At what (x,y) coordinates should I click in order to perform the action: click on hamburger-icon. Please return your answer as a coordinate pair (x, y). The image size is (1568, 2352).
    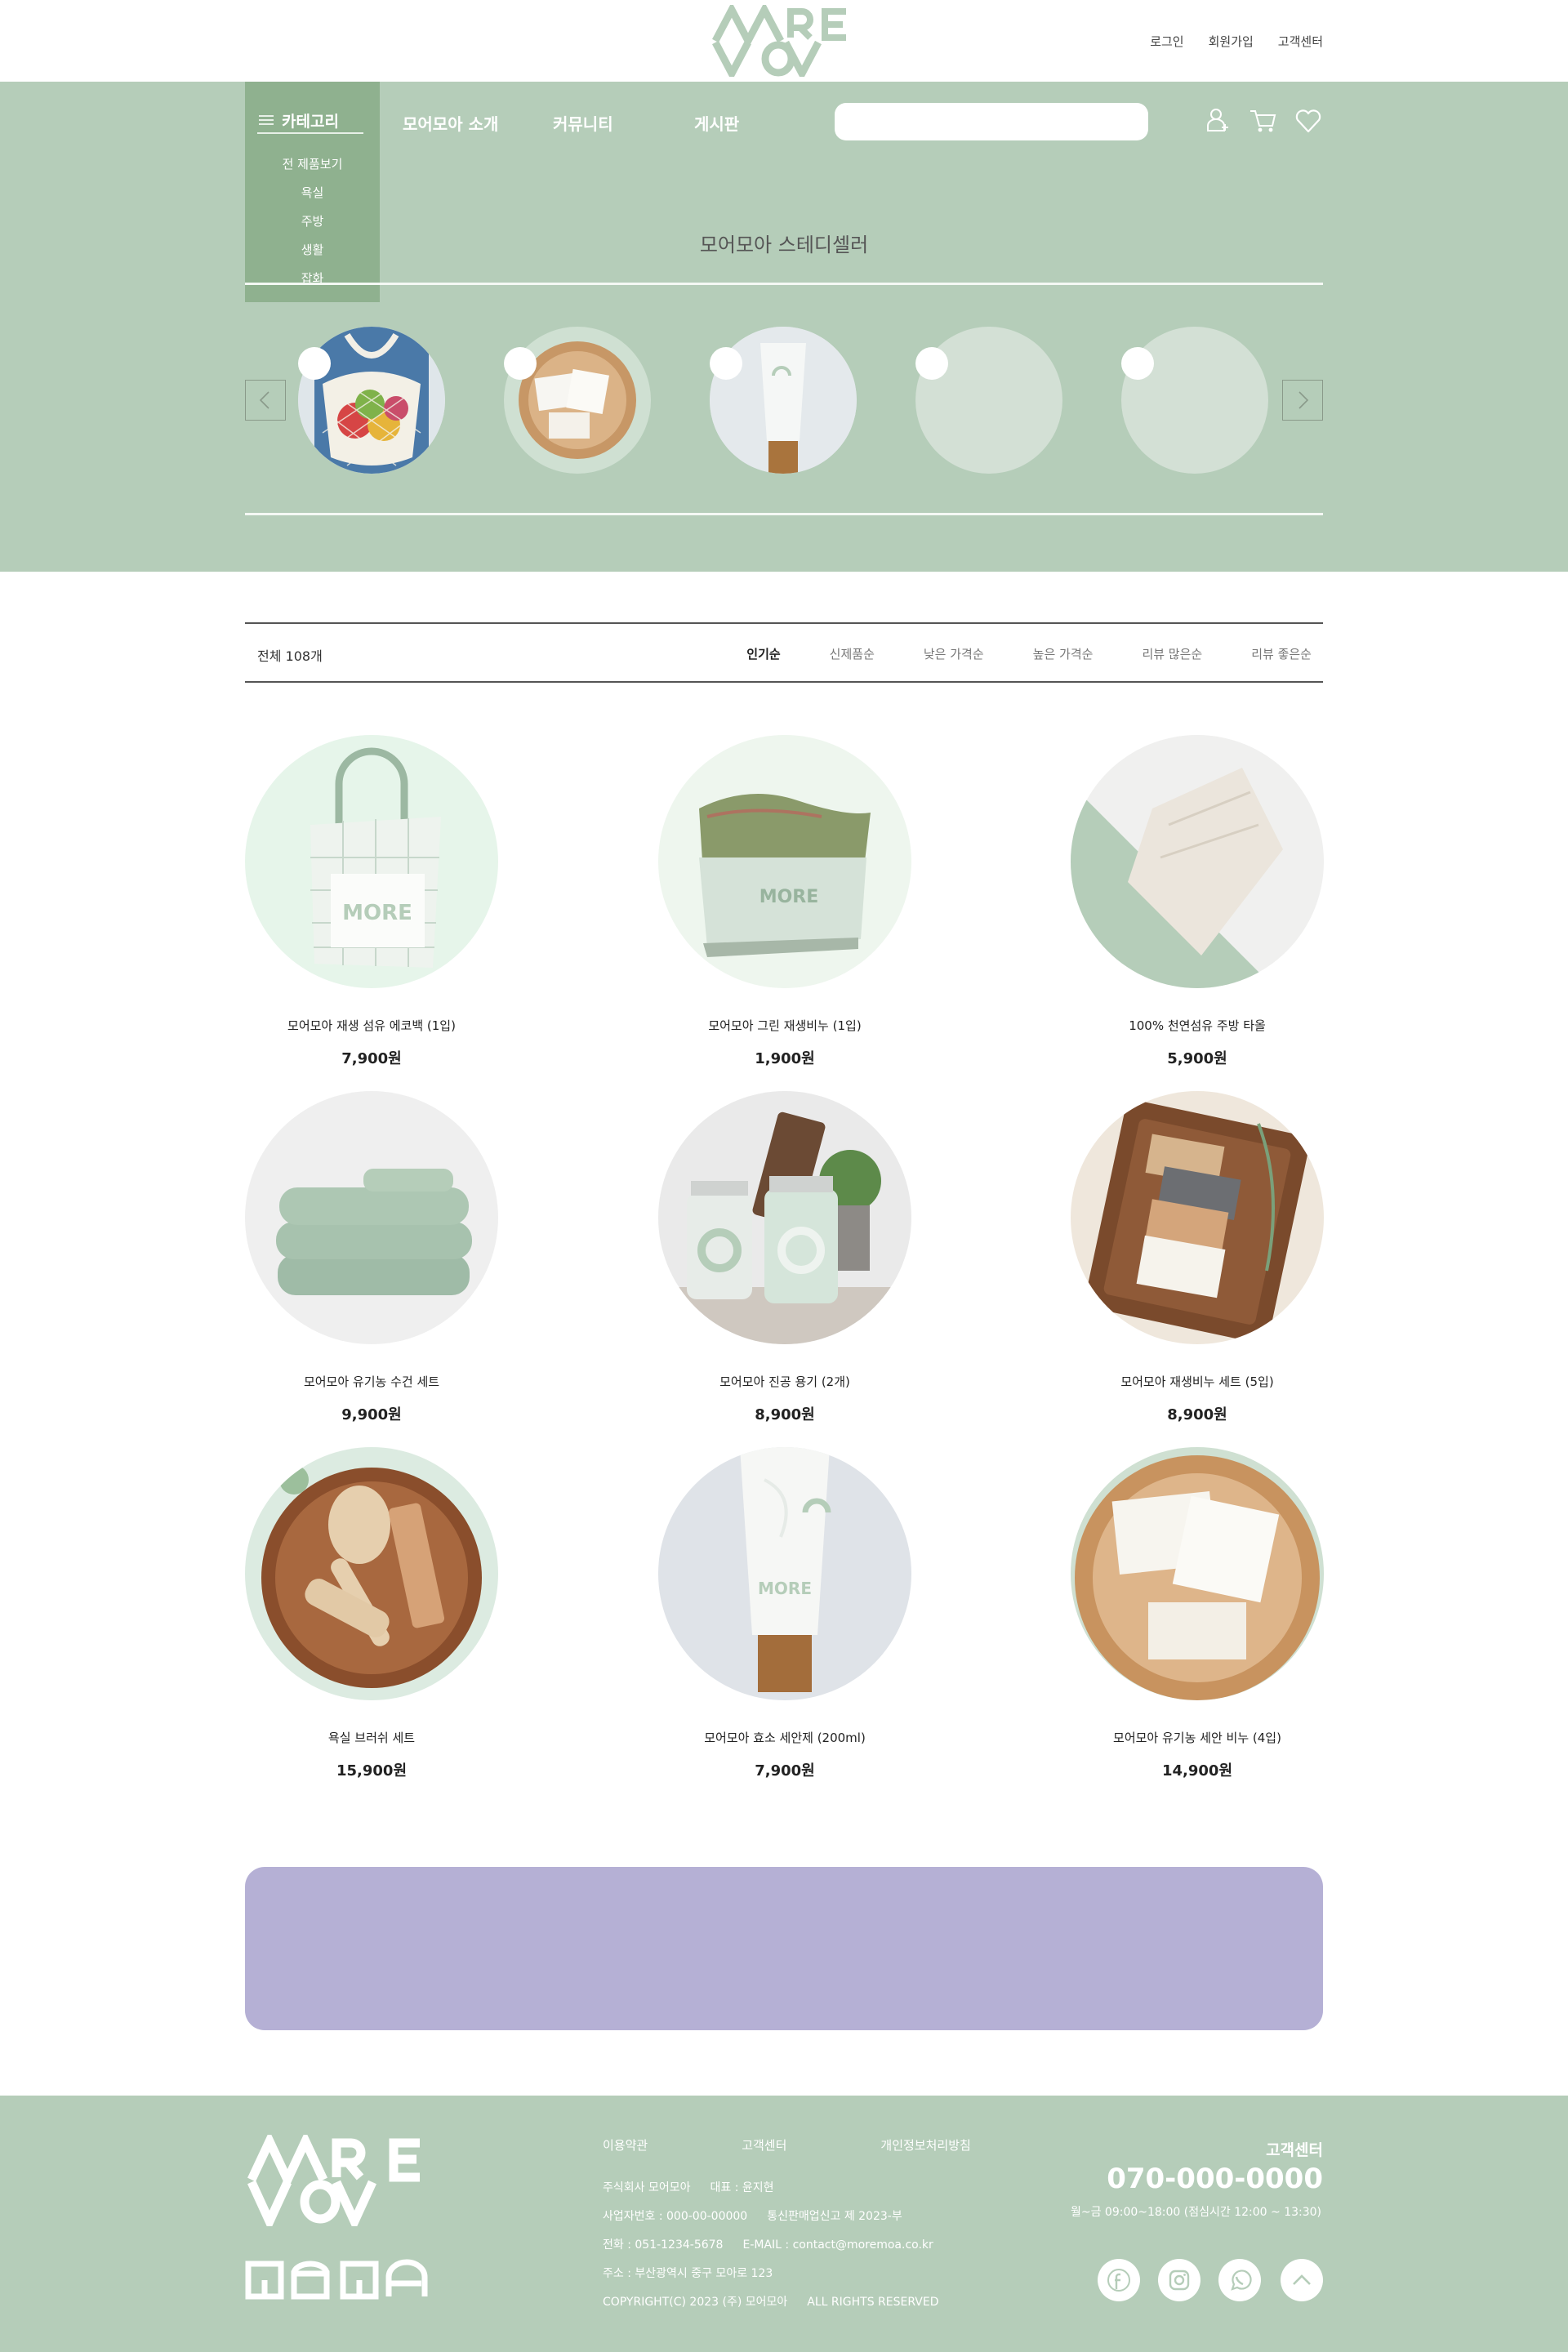
    Looking at the image, I should click on (266, 120).